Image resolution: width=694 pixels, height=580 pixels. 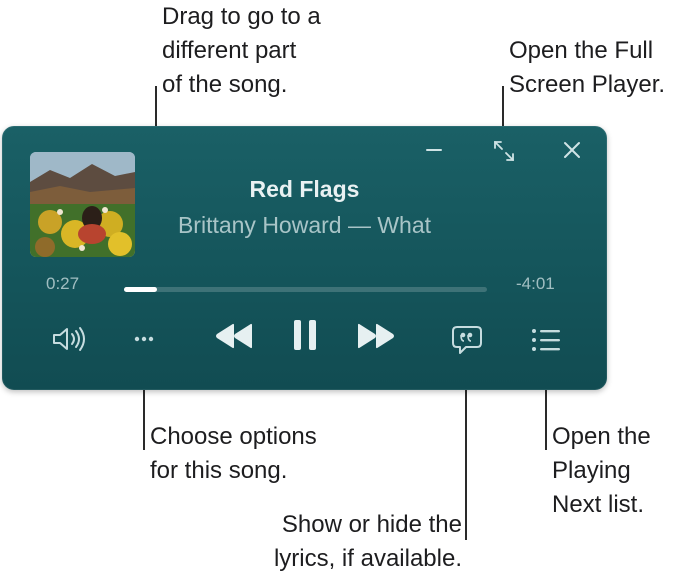 I want to click on callout-options-line-2: for this song., so click(x=219, y=470).